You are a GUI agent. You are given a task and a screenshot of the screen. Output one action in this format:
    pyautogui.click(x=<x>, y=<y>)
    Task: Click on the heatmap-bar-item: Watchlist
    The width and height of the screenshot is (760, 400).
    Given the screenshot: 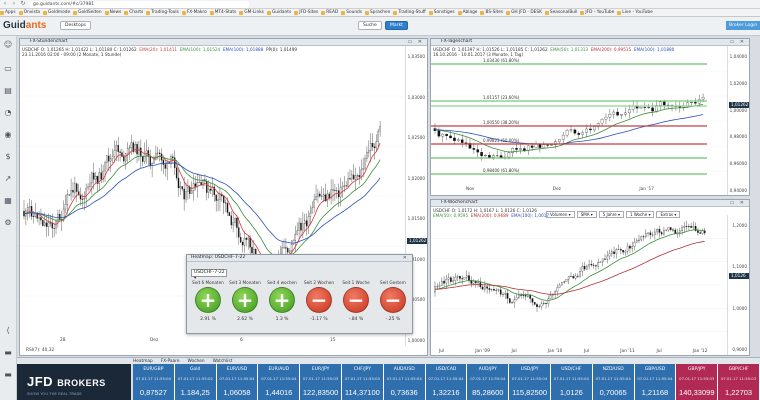 What is the action you would take?
    pyautogui.click(x=223, y=361)
    